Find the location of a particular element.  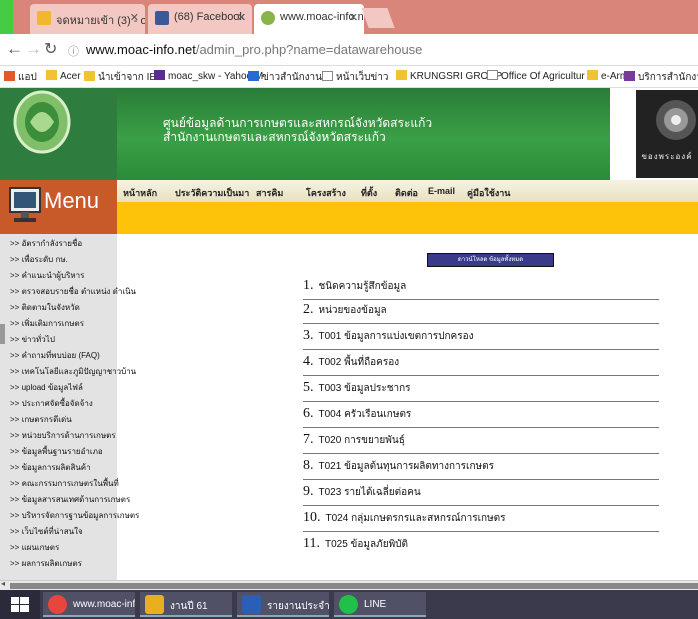

data-row: 1. ชนิดความรู้สึกข้อมูล is located at coordinates (481, 289).